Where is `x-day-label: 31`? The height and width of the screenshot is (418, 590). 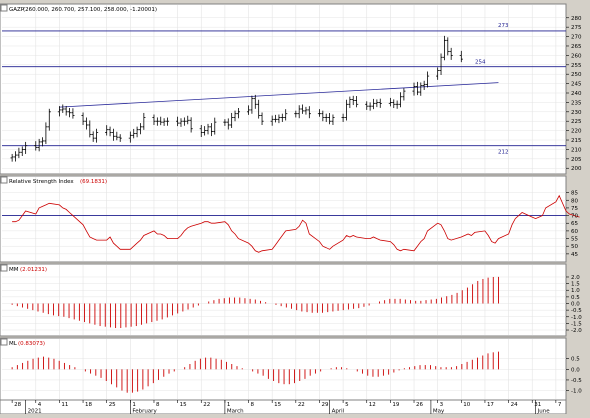 x-day-label: 31 is located at coordinates (537, 405).